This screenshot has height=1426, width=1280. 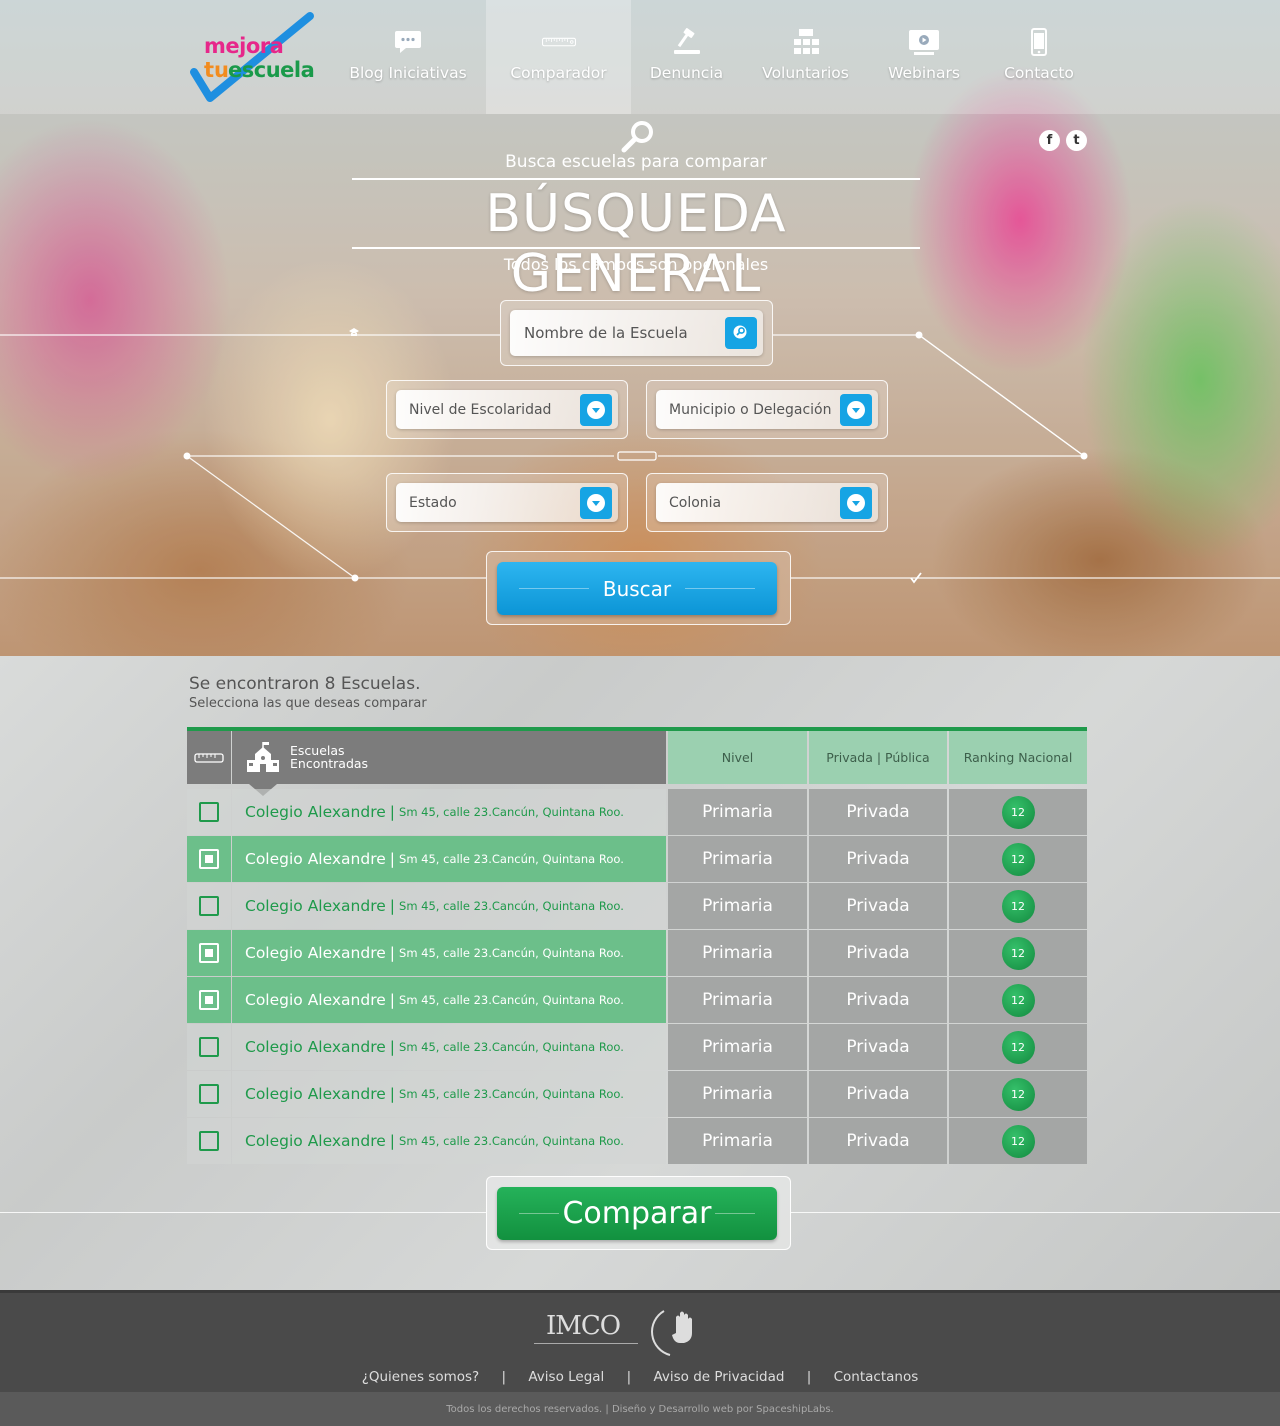 What do you see at coordinates (586, 1343) in the screenshot?
I see `imco-logo-rule` at bounding box center [586, 1343].